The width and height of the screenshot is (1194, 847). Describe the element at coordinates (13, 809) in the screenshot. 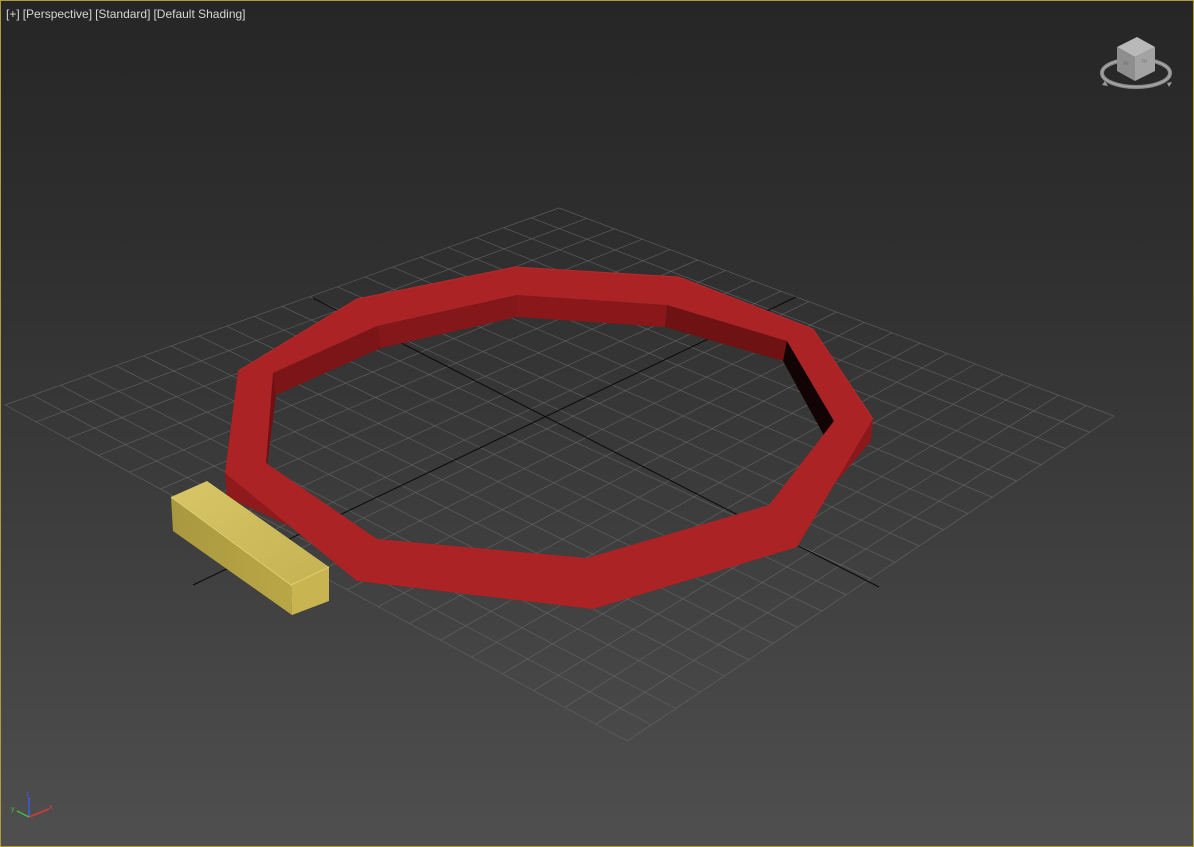

I see `axis-label-y: y` at that location.